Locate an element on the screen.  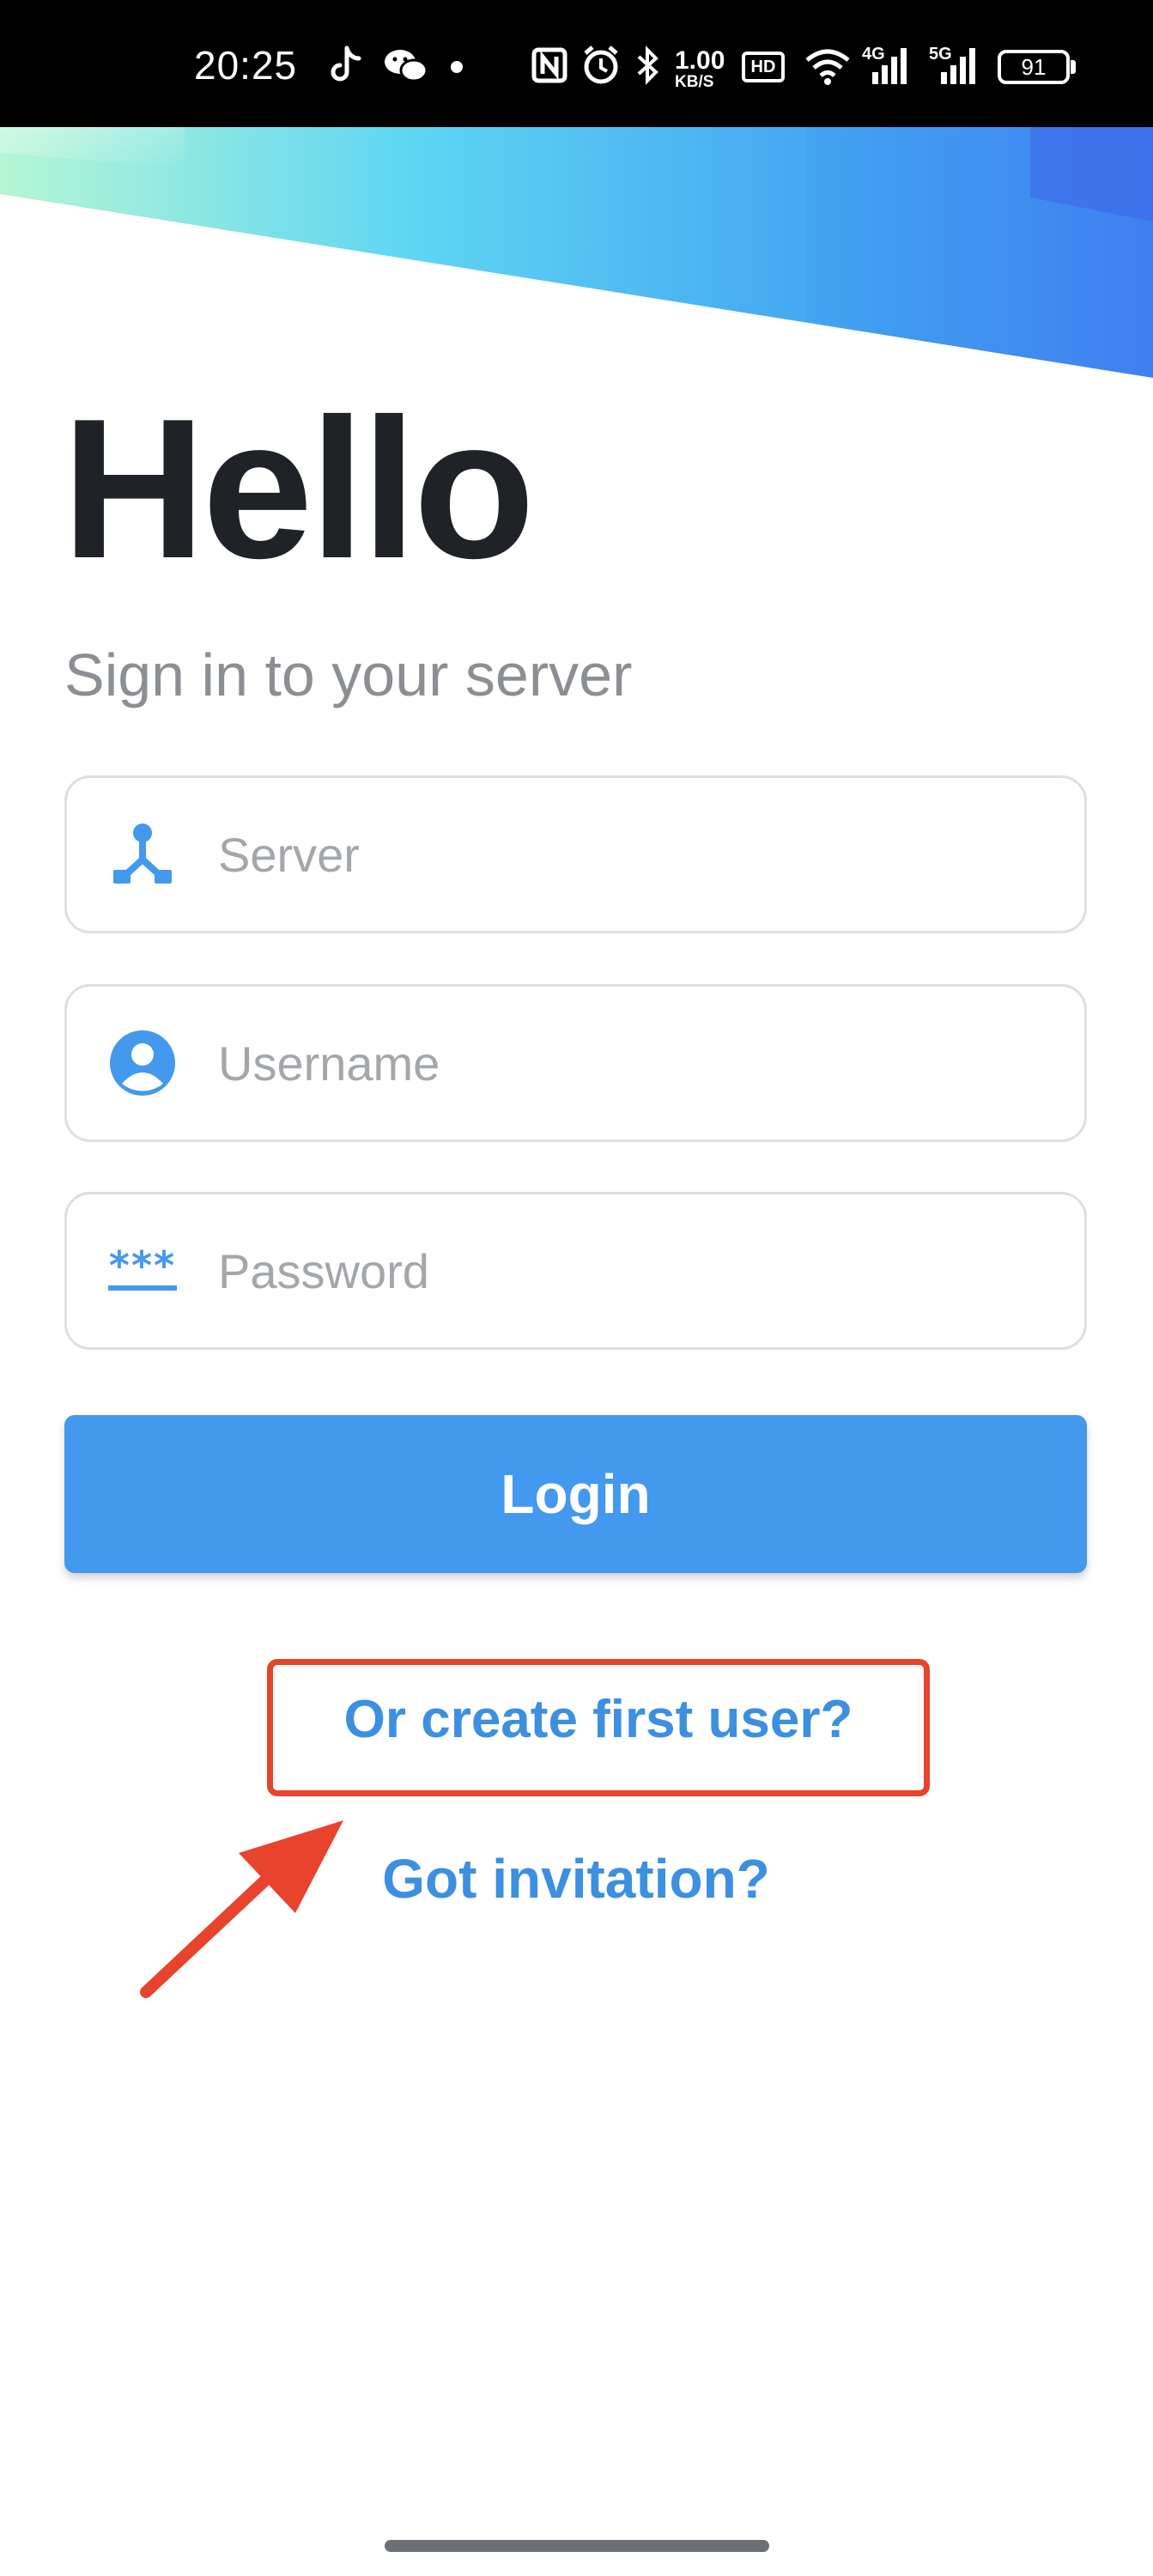
net-speed-value: 1.00 is located at coordinates (700, 61).